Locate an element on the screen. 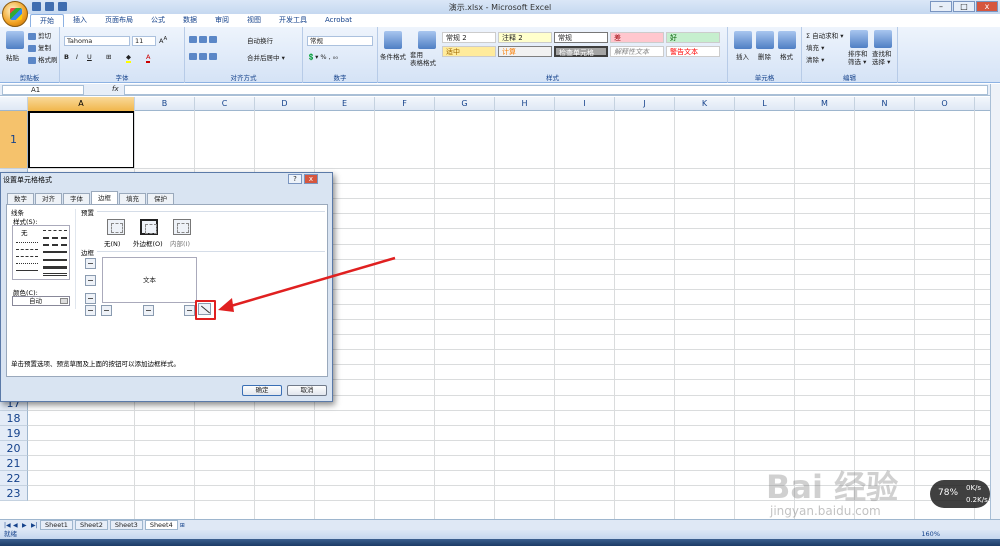 Image resolution: width=1000 pixels, height=546 pixels. fill-color-icon: ◆ is located at coordinates (128, 58).